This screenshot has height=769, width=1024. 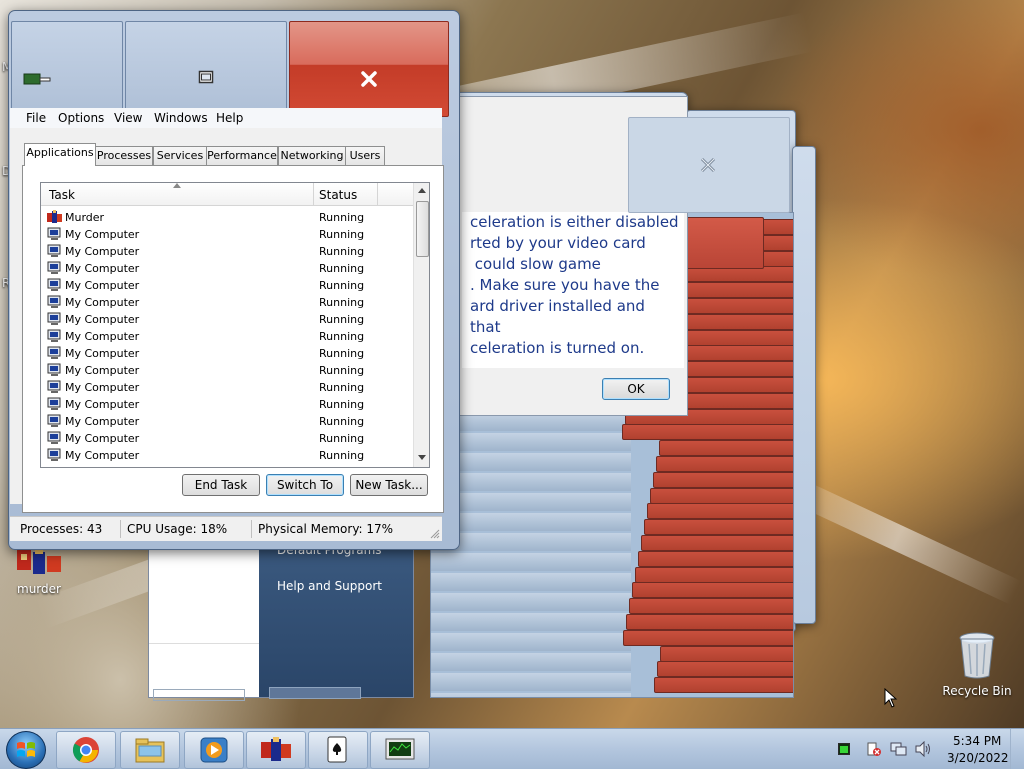 What do you see at coordinates (636, 389) in the screenshot?
I see `ok-button: OK` at bounding box center [636, 389].